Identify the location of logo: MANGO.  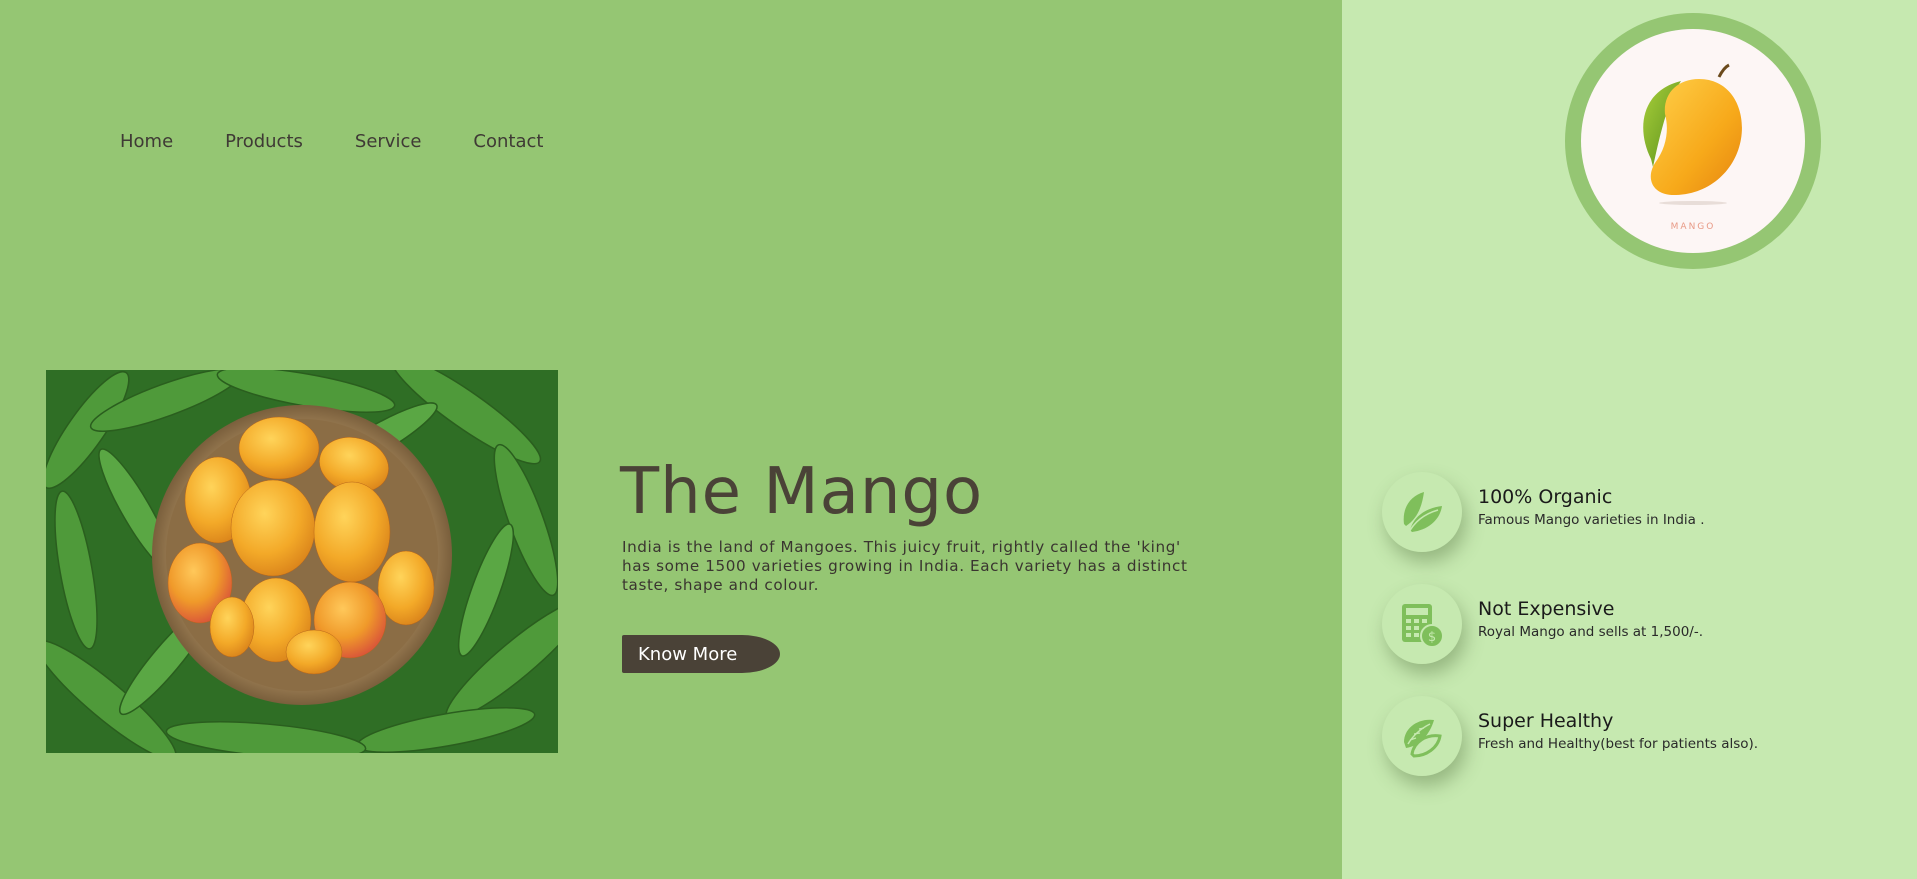
(1693, 141).